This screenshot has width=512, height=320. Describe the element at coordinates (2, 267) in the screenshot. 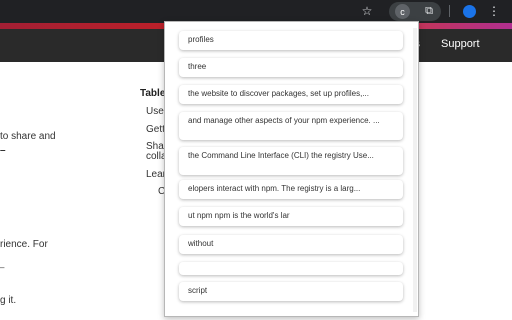

I see `body-text-small-dash: –` at that location.